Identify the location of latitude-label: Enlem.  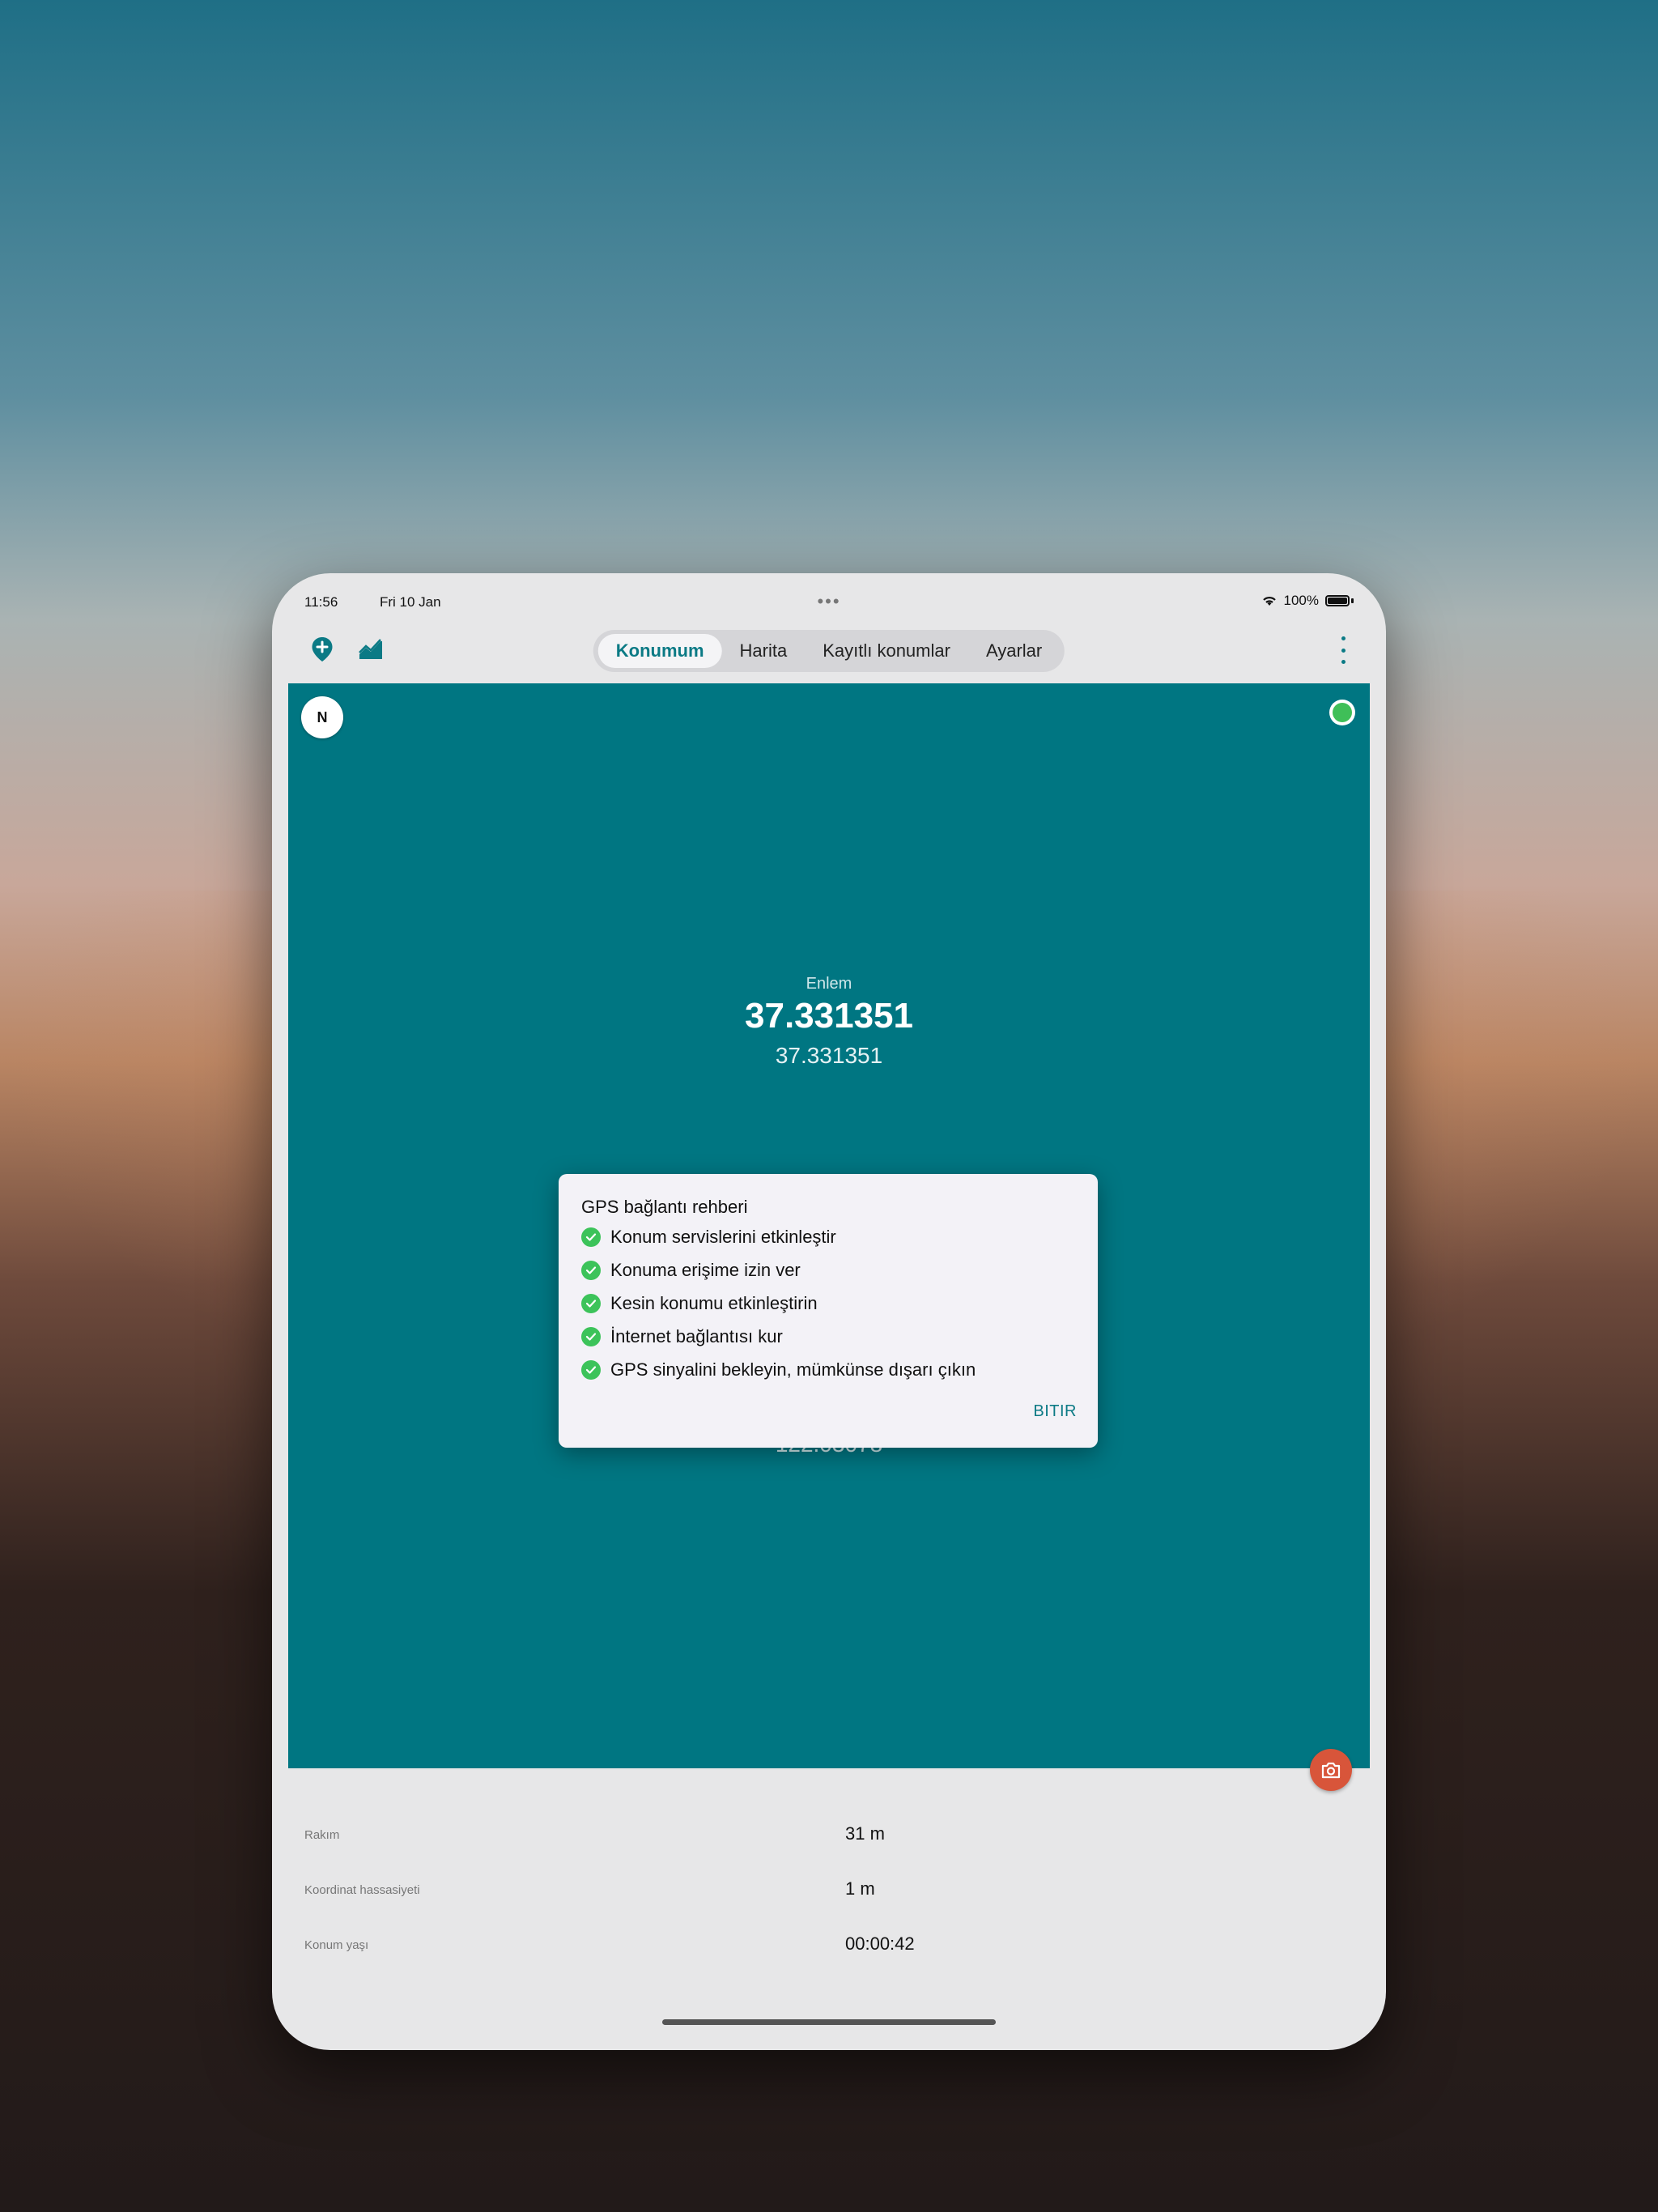
(829, 984).